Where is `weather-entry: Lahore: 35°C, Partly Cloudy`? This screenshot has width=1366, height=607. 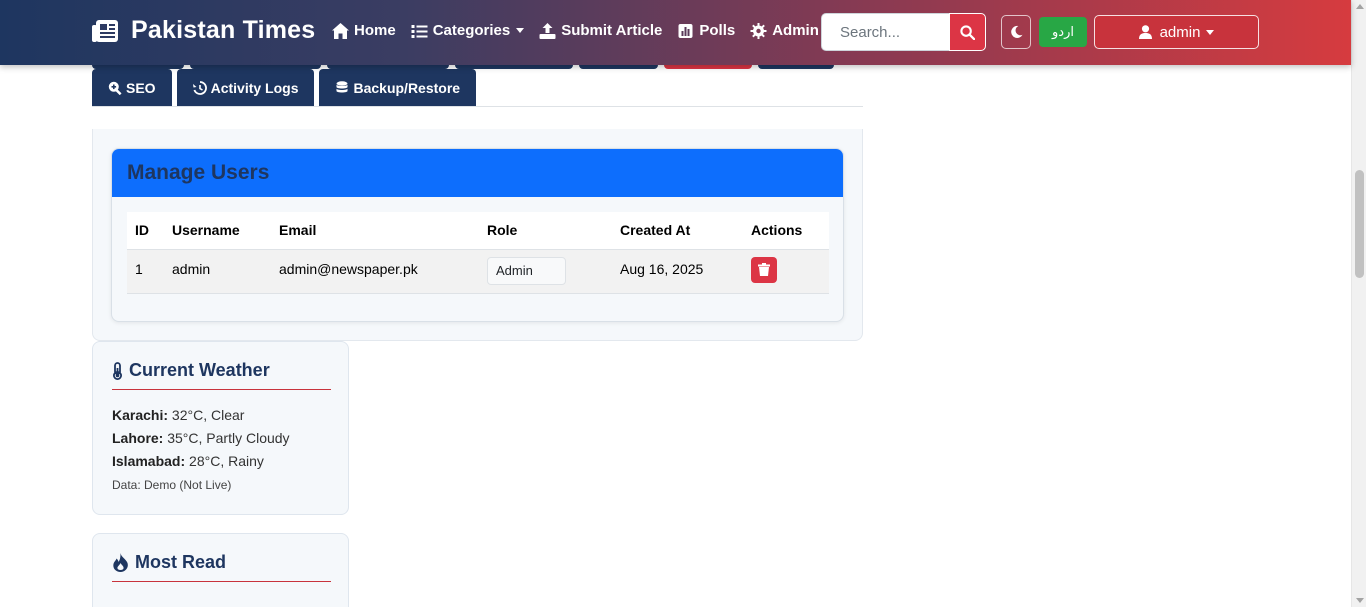
weather-entry: Lahore: 35°C, Partly Cloudy is located at coordinates (201, 438).